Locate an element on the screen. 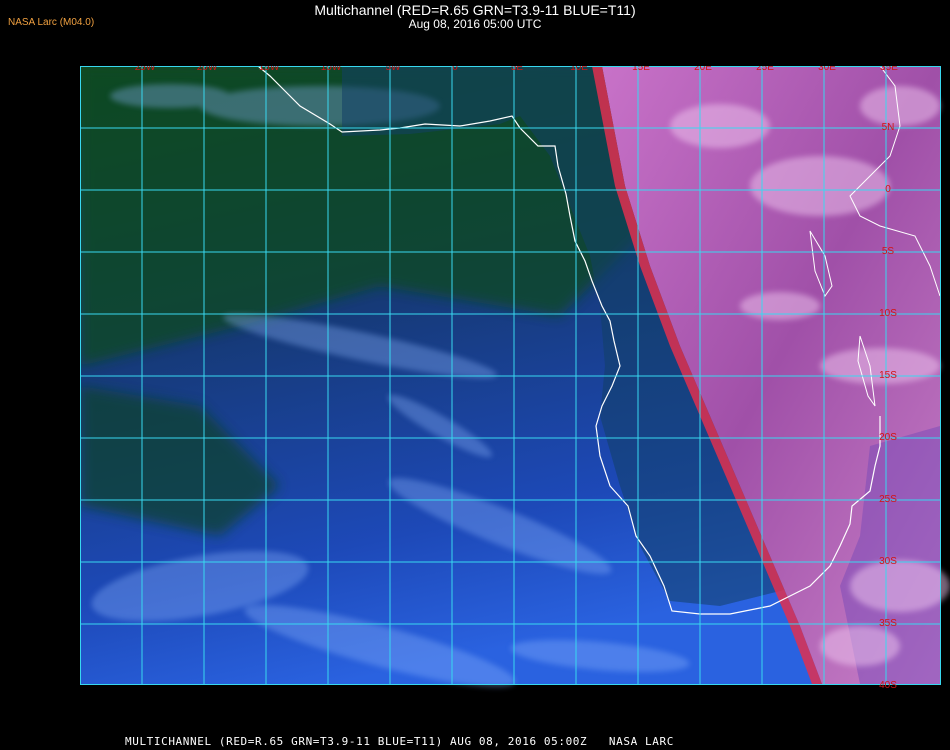 The width and height of the screenshot is (950, 750). longitude-label: 20E is located at coordinates (703, 69).